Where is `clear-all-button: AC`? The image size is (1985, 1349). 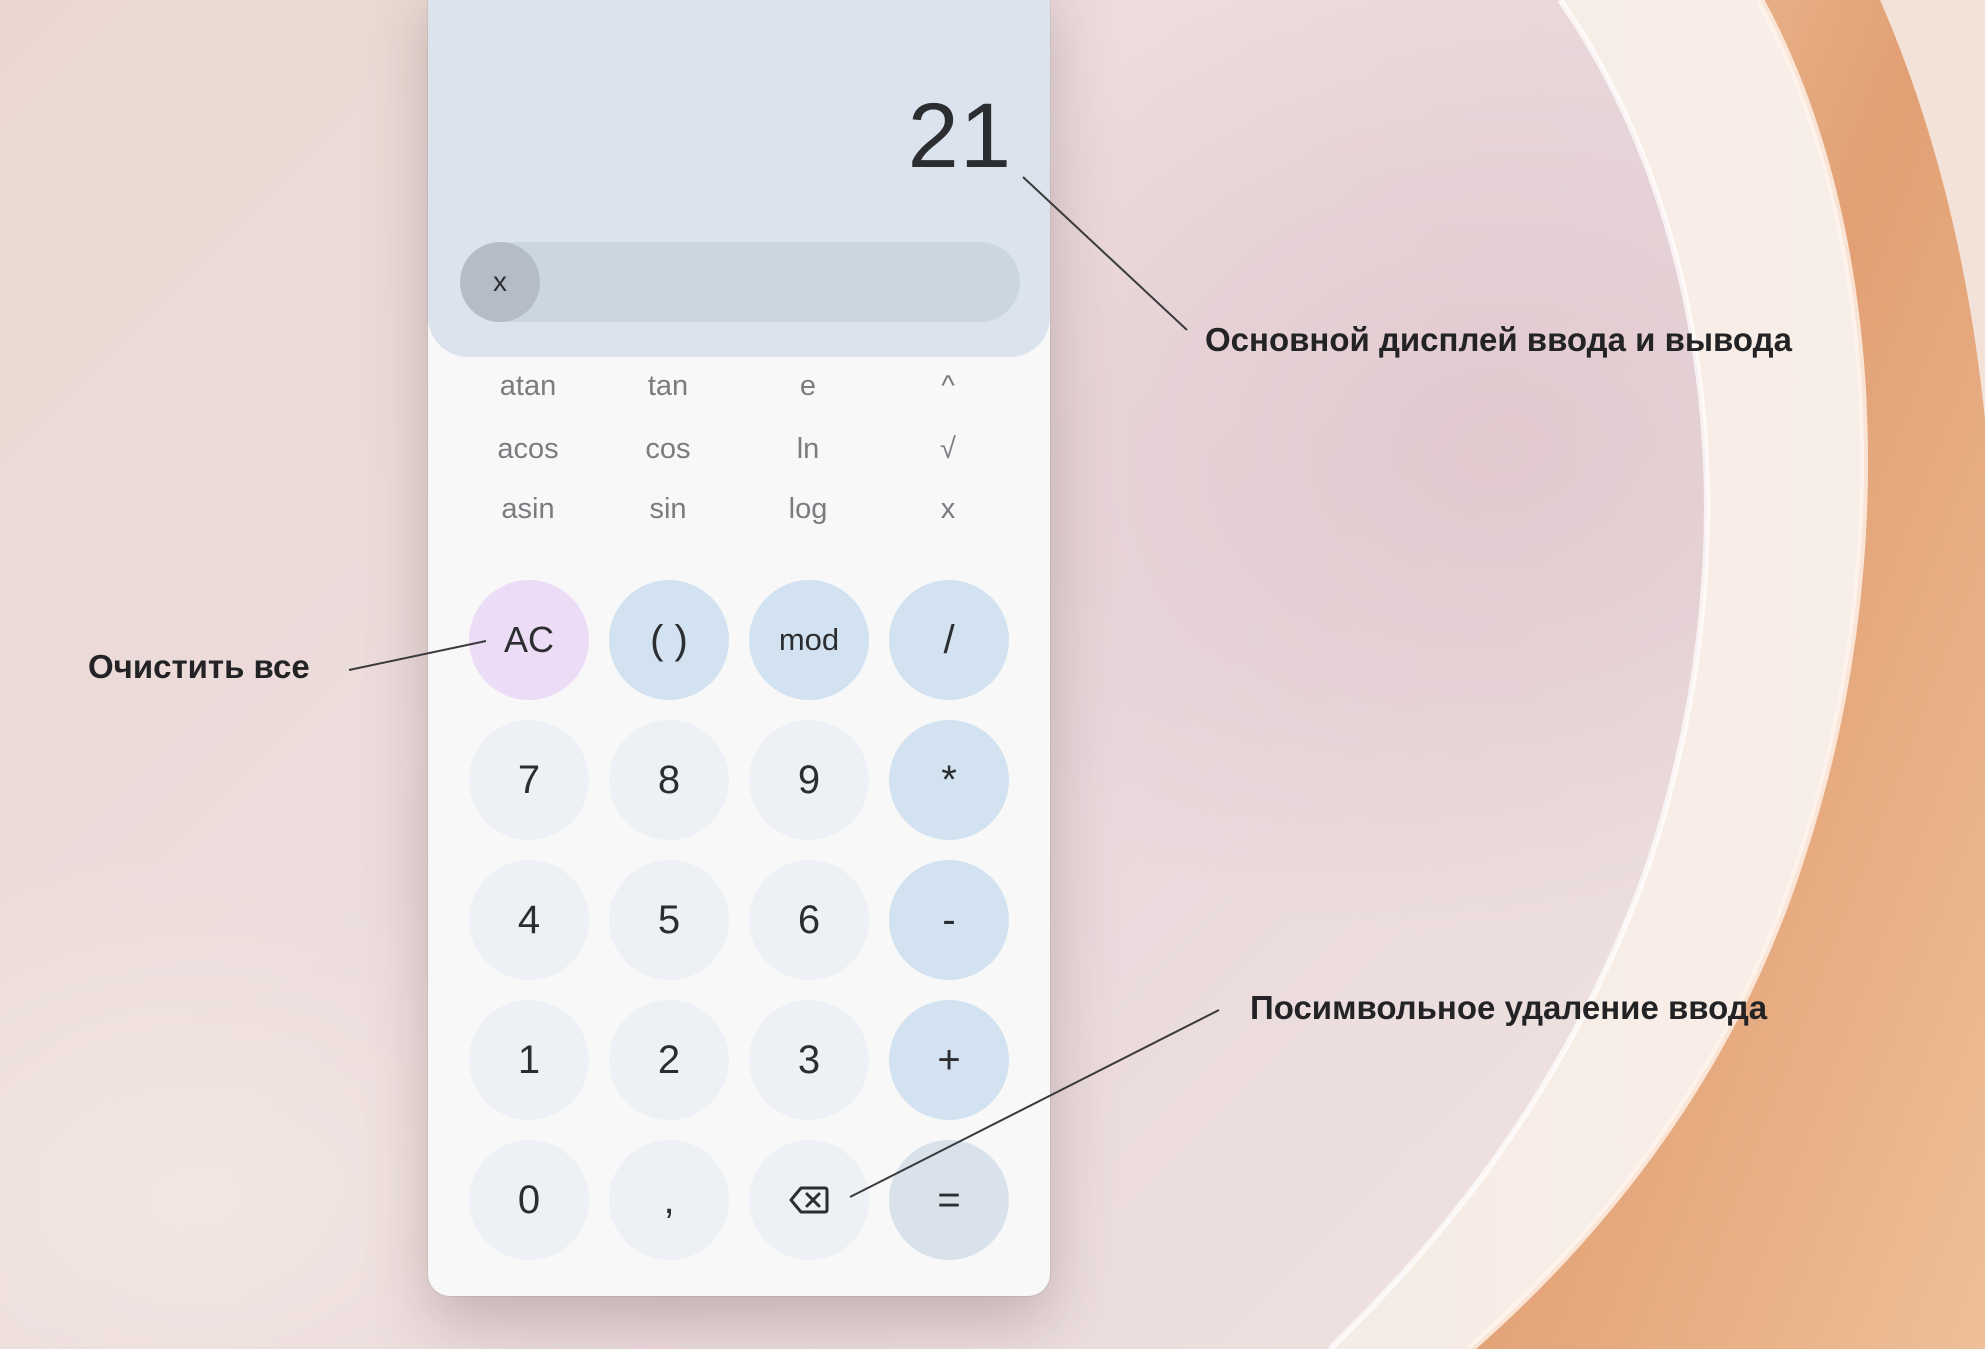 clear-all-button: AC is located at coordinates (529, 640).